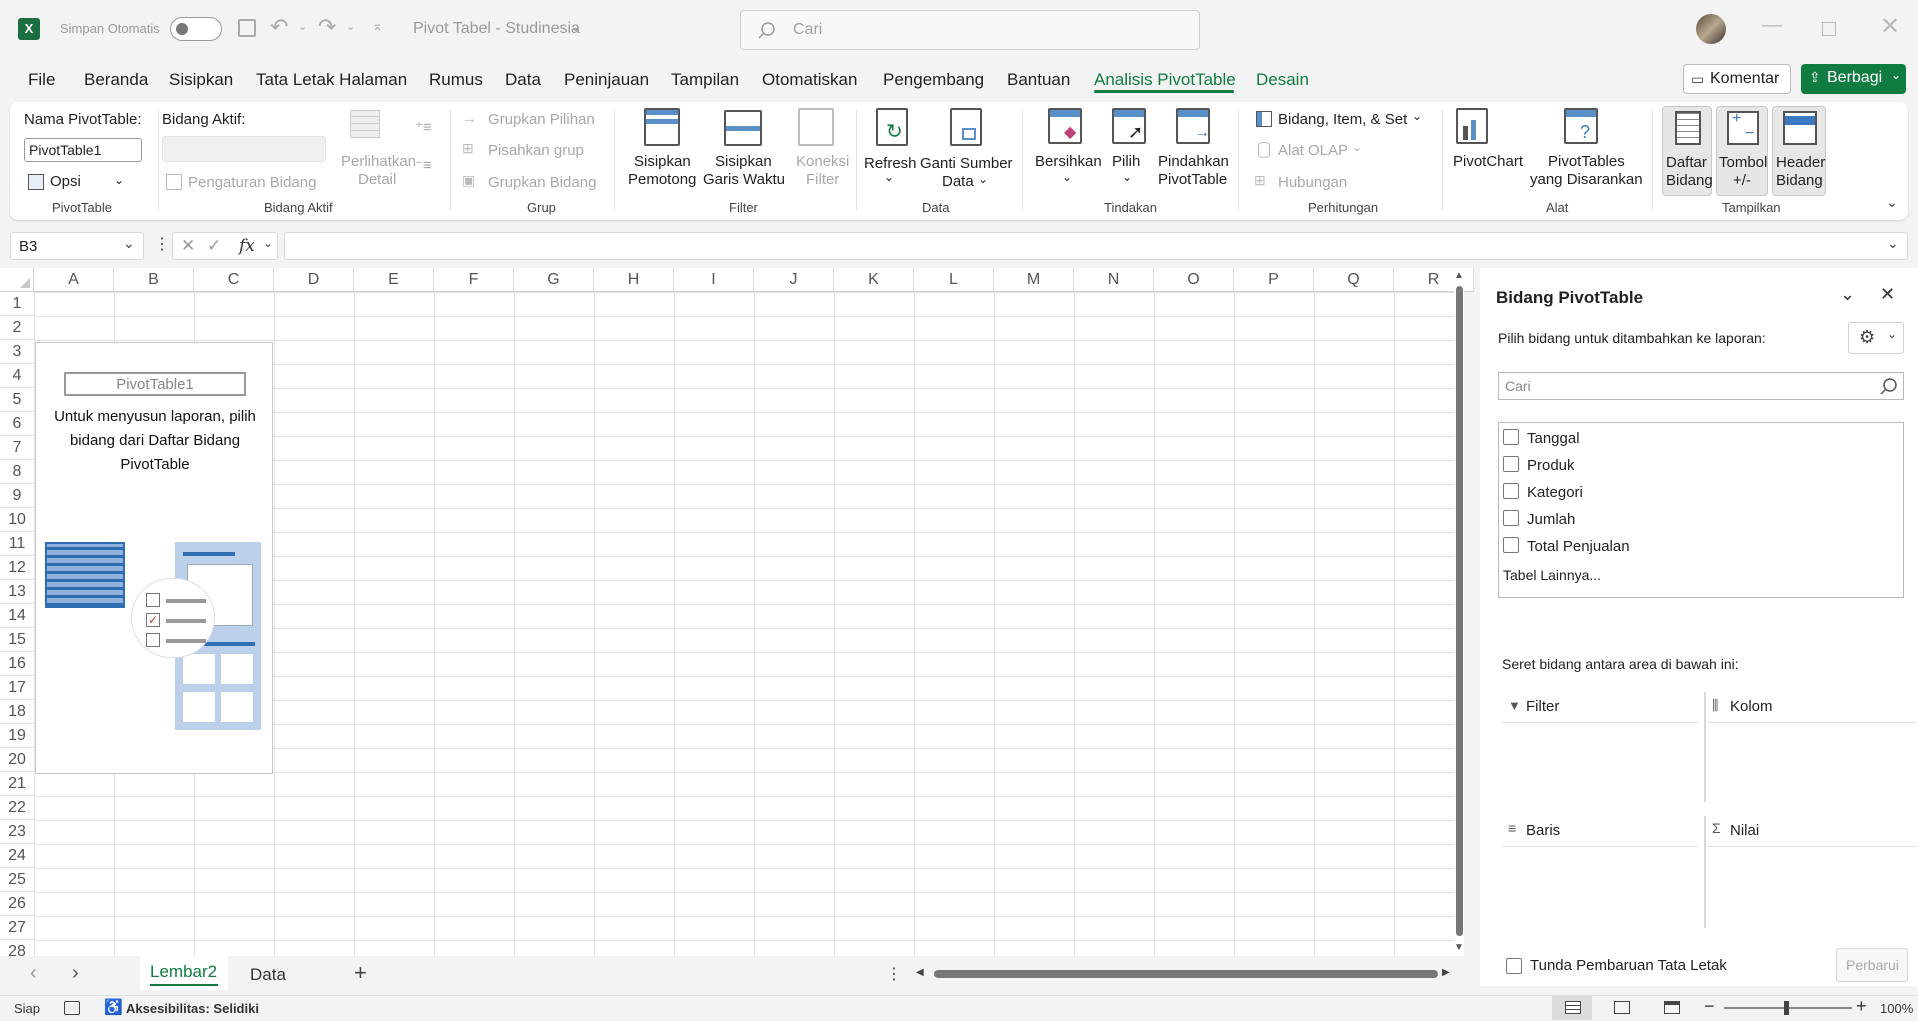 The image size is (1918, 1021). Describe the element at coordinates (350, 26) in the screenshot. I see `redo-dropdown-icon: ⌄` at that location.